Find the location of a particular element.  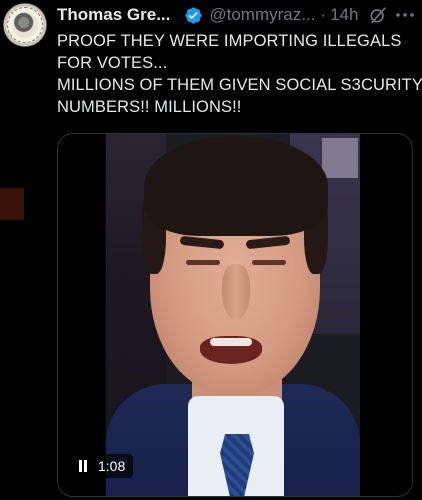

video-duration: 1:08 is located at coordinates (112, 466).